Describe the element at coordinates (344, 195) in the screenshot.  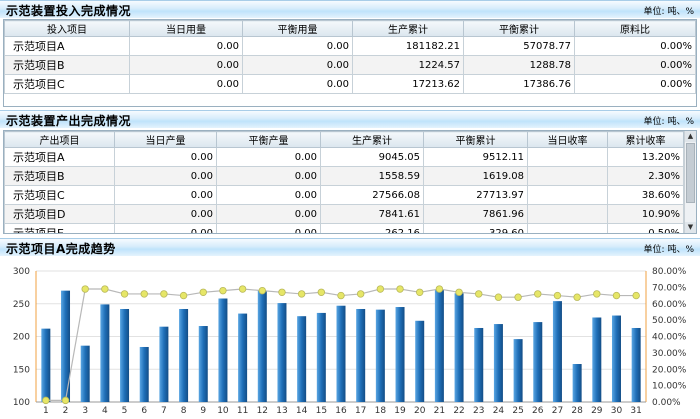
I see `output-table-row: 示范项目C 0.00 0.00 27566.08 27713.97 38.60%` at that location.